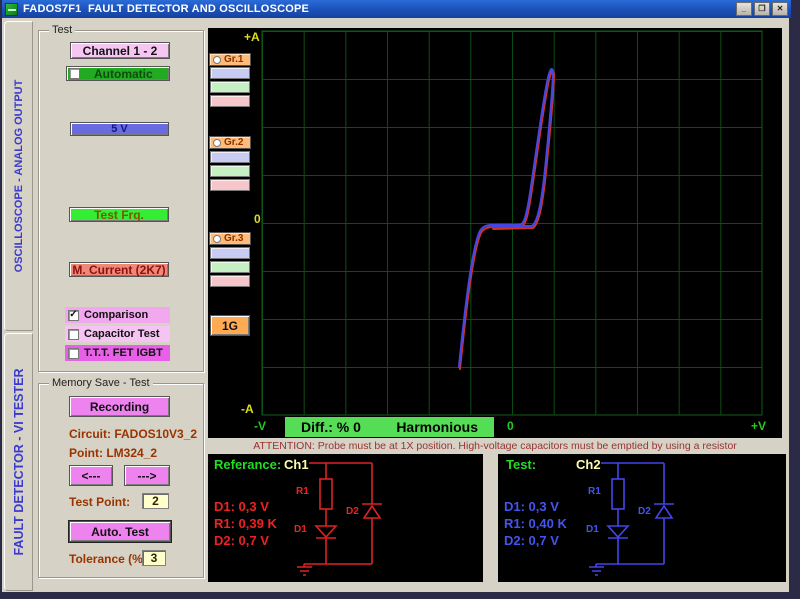  I want to click on test-point-value: 2, so click(155, 501).